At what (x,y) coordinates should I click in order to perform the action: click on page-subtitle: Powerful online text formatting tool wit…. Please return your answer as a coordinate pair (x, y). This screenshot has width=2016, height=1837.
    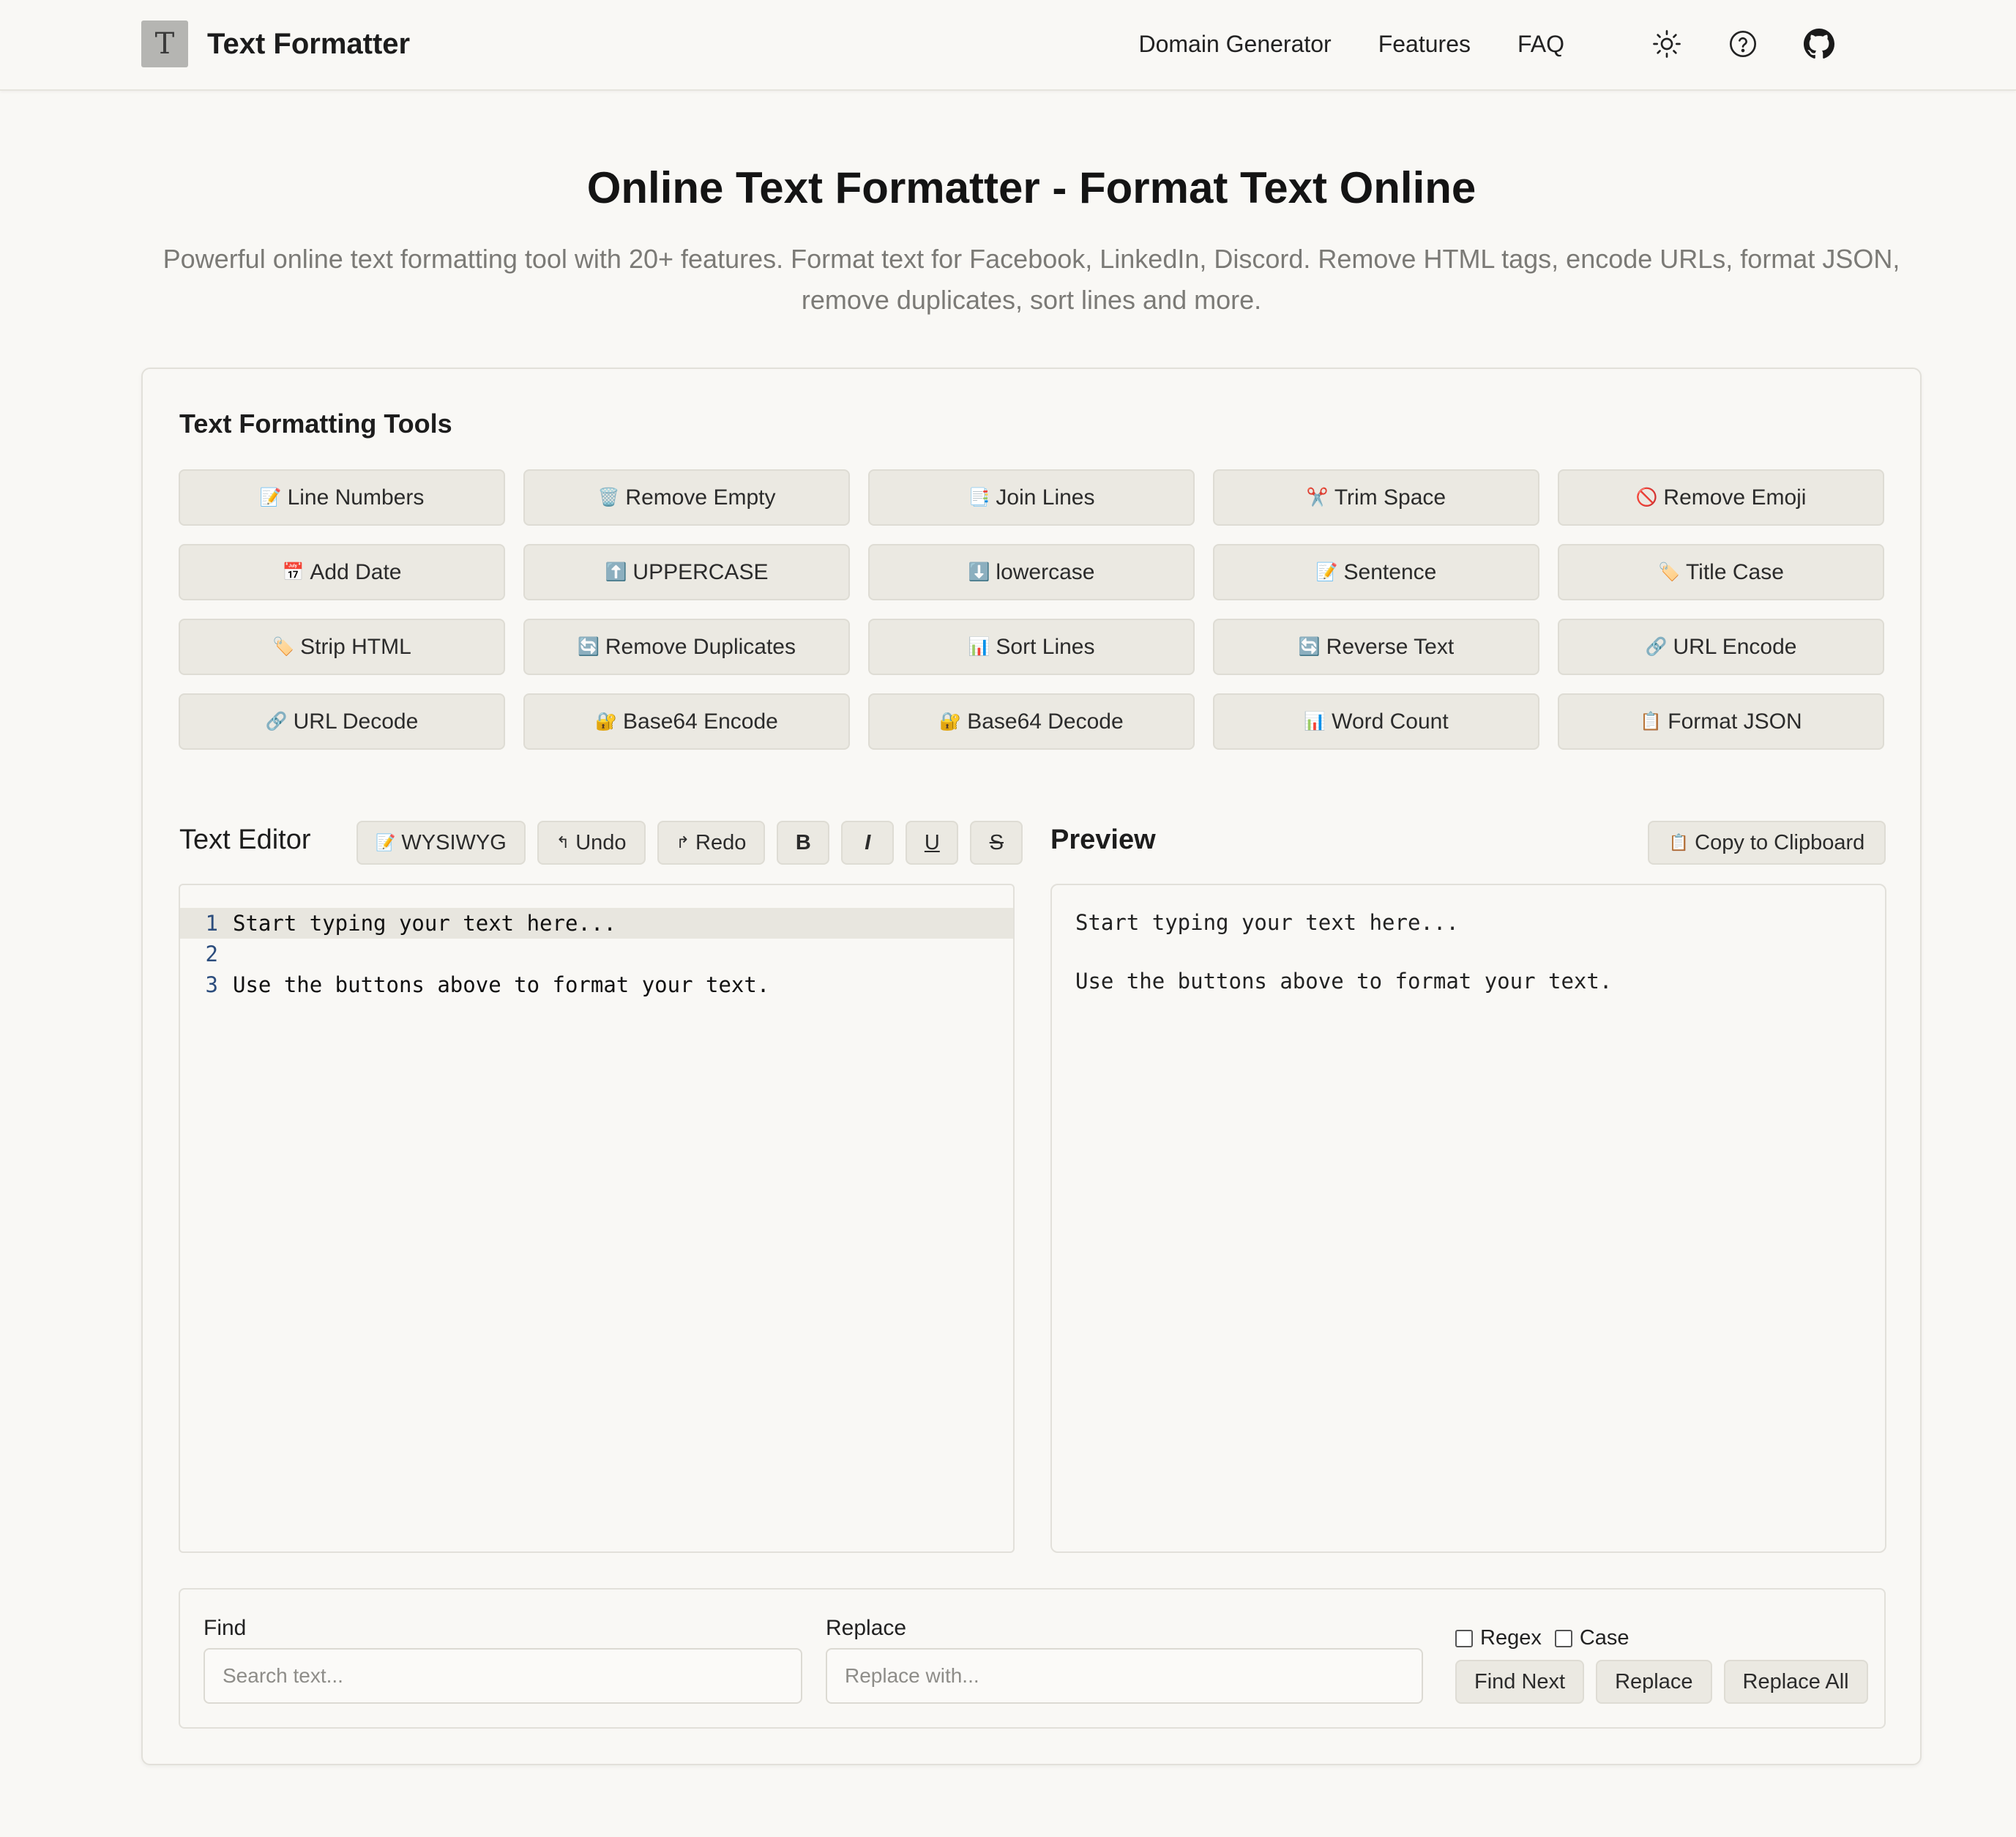
    Looking at the image, I should click on (1031, 280).